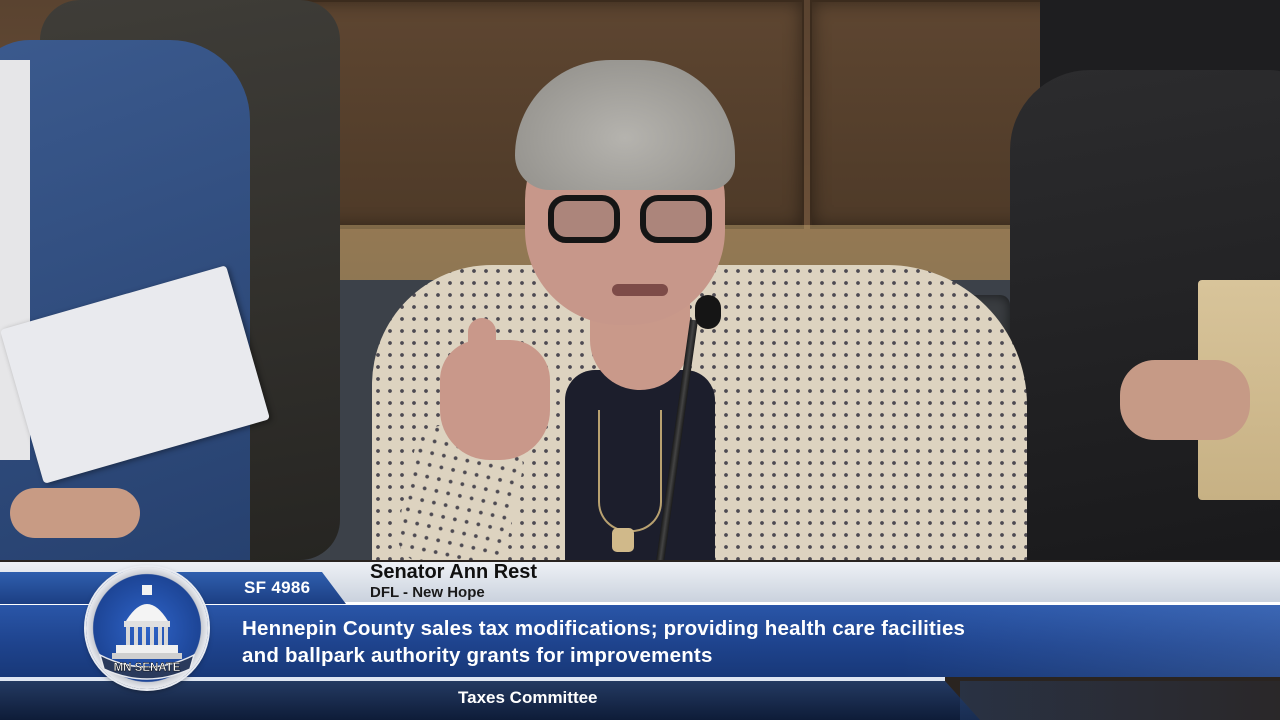  I want to click on speaker-name: Senator Ann Rest, so click(454, 572).